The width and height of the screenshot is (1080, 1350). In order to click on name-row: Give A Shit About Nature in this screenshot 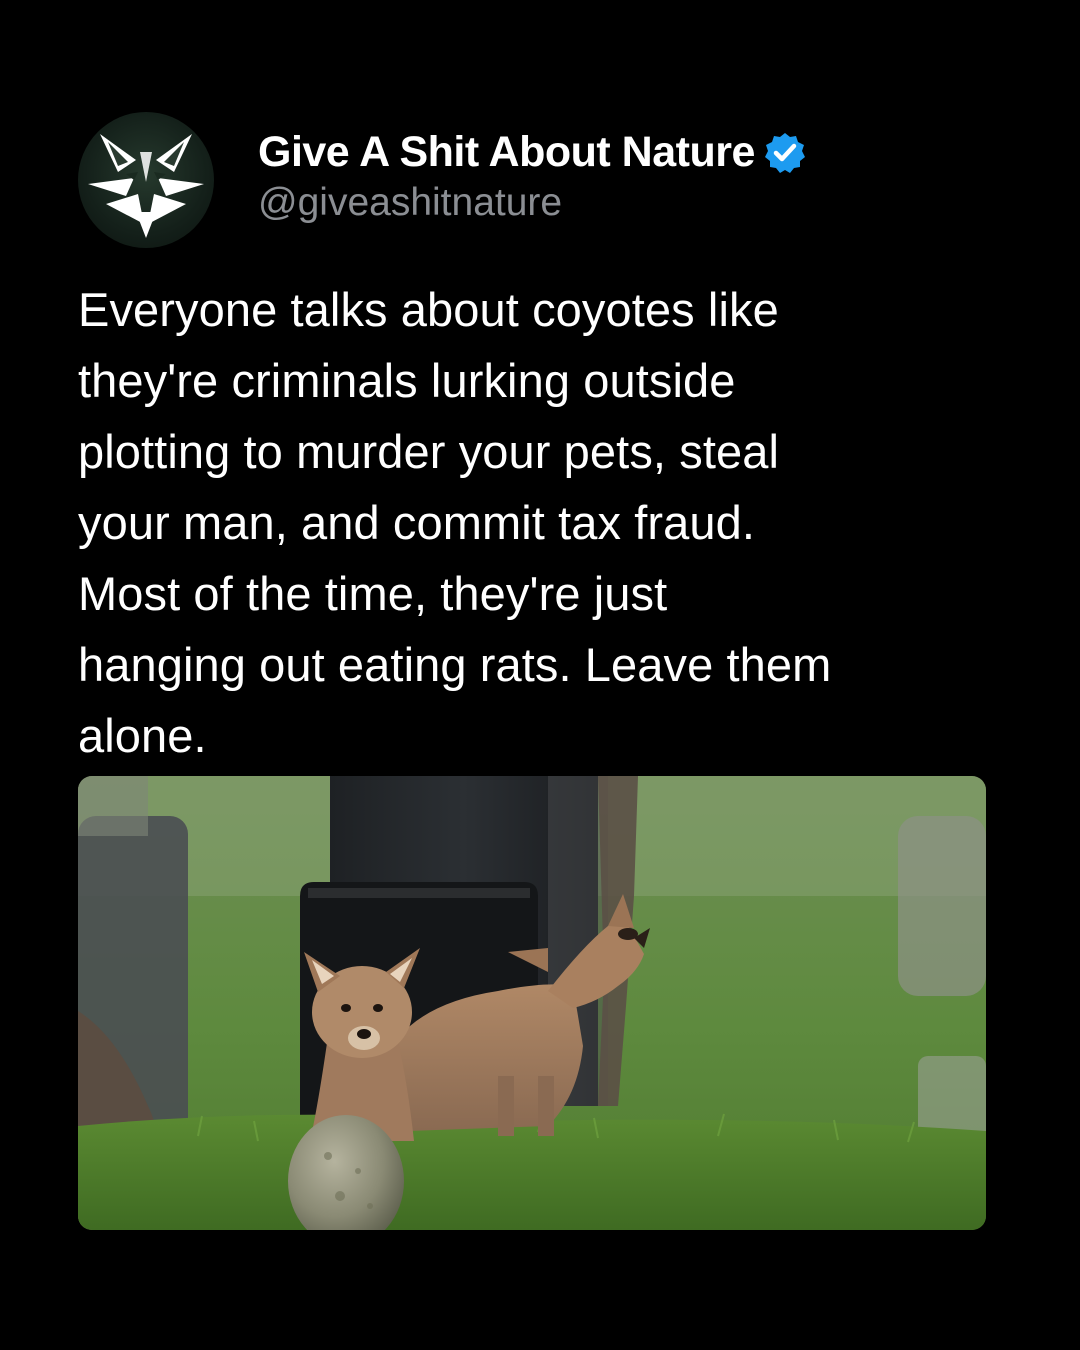, I will do `click(532, 152)`.